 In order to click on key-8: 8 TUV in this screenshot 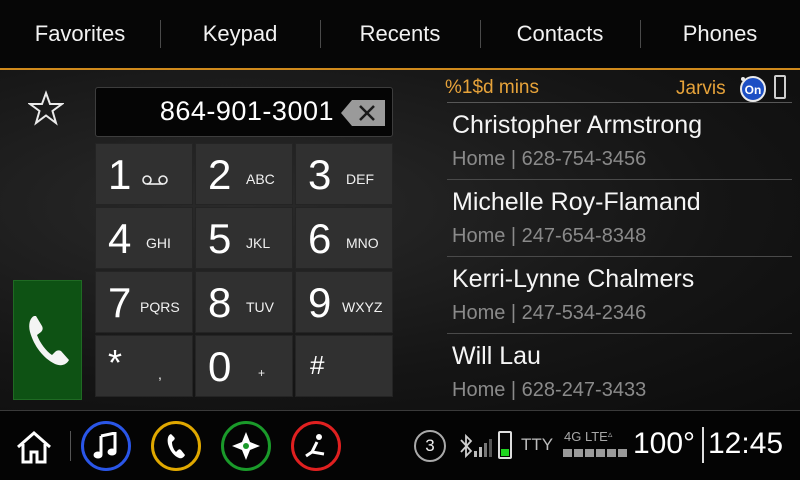, I will do `click(244, 302)`.